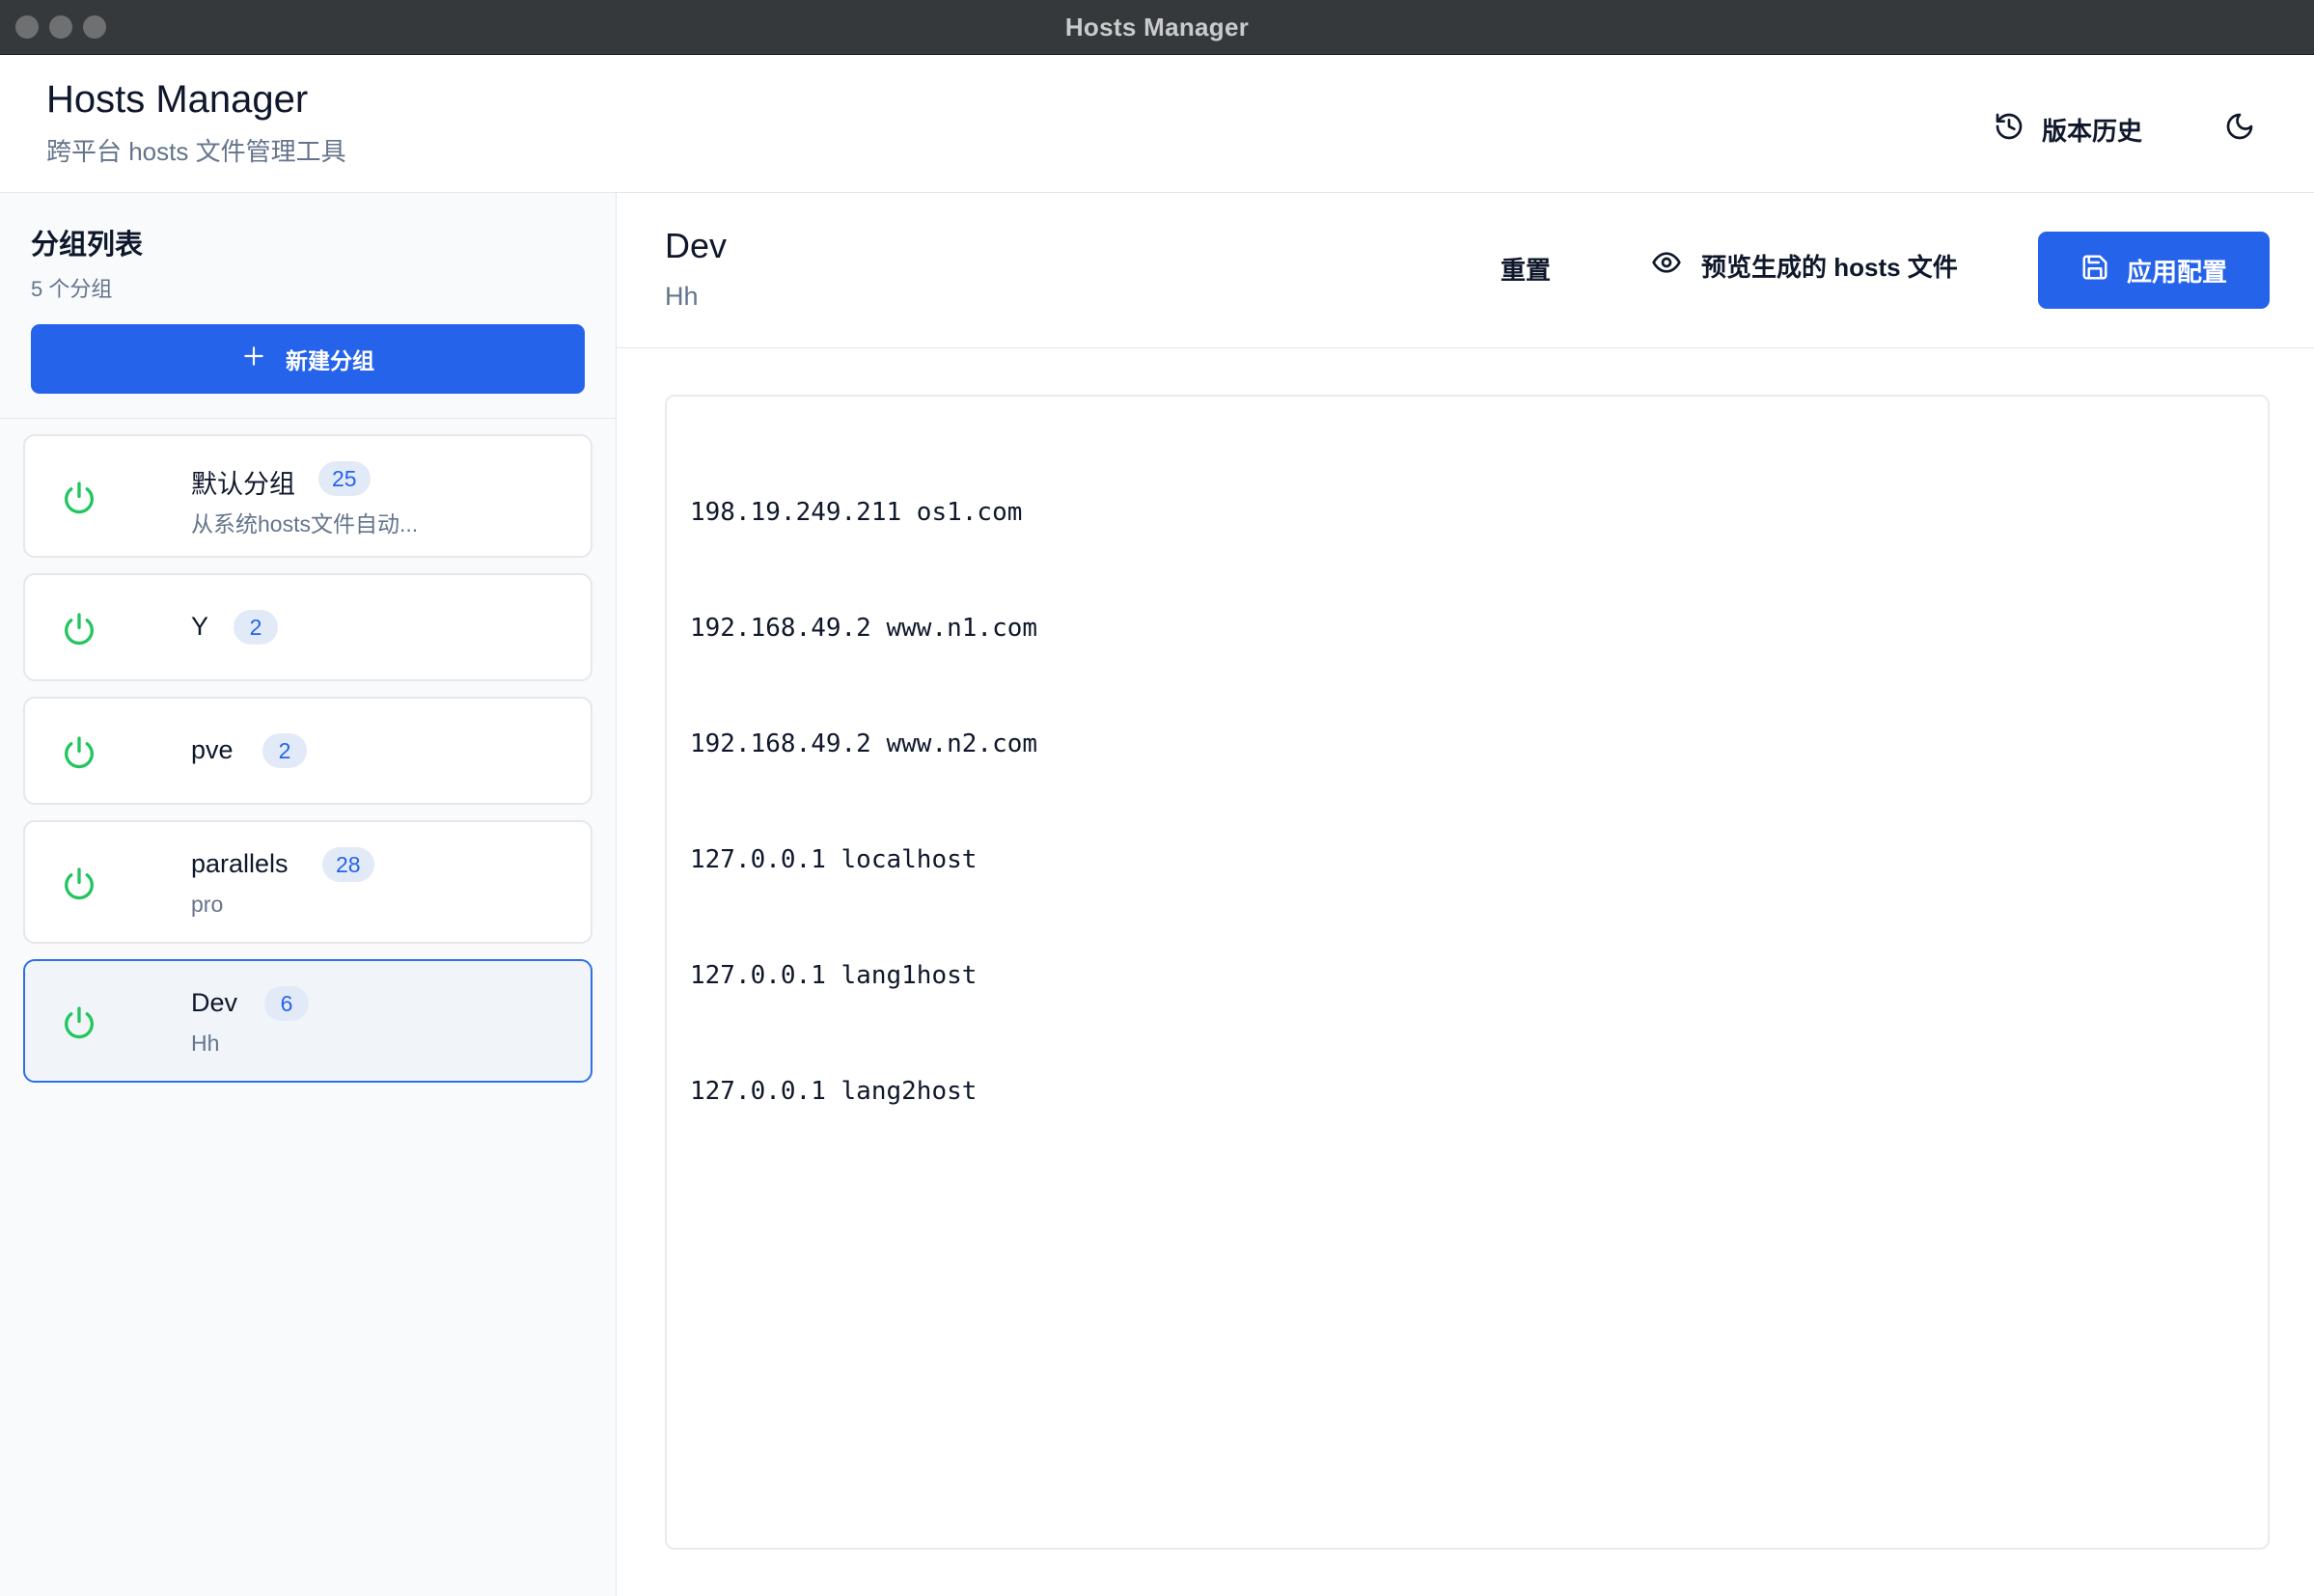 This screenshot has width=2314, height=1596. What do you see at coordinates (2176, 272) in the screenshot?
I see `apply-config-label: 应用配置` at bounding box center [2176, 272].